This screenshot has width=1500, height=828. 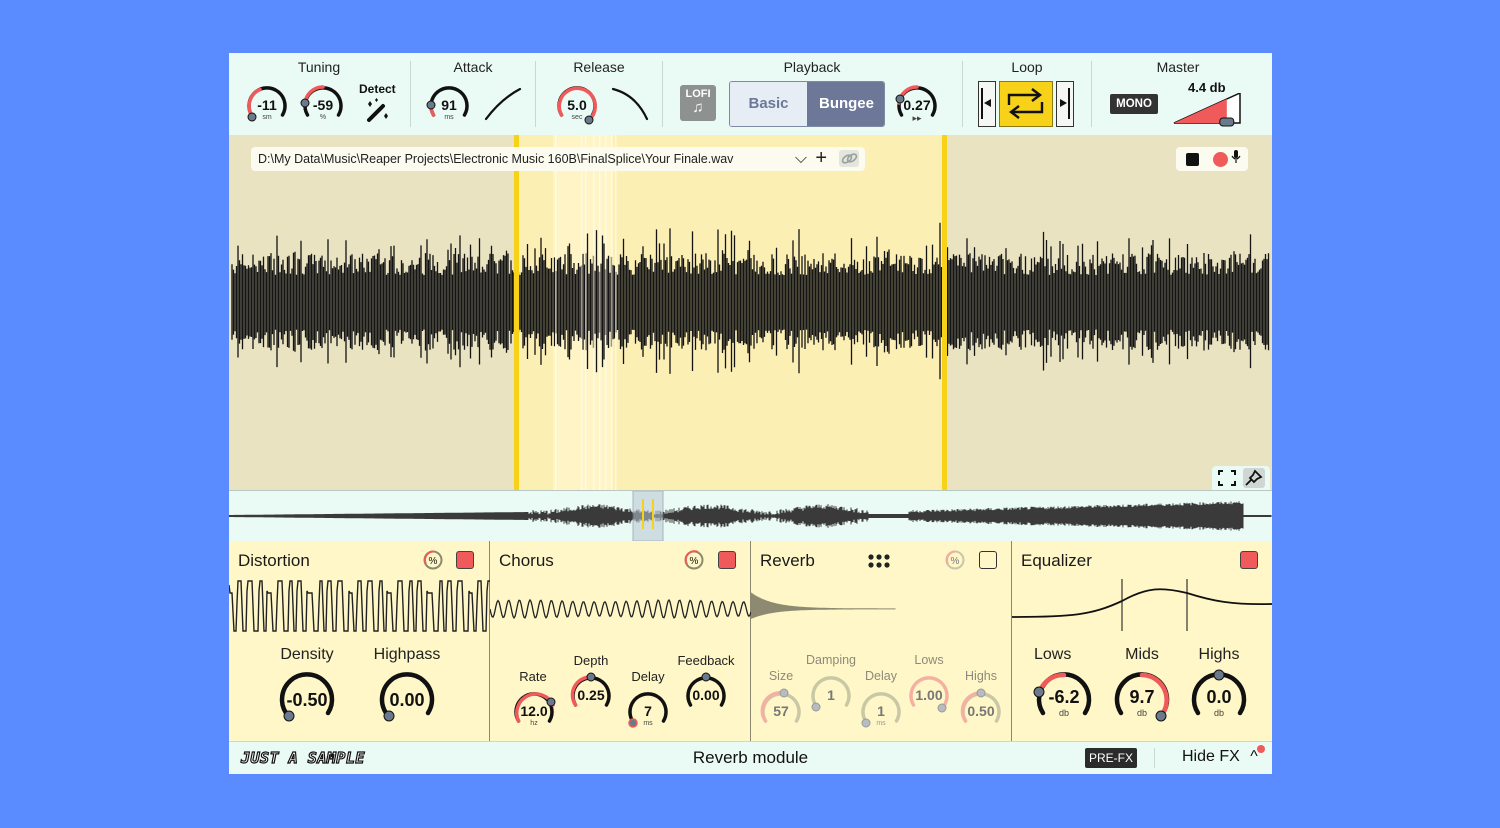 What do you see at coordinates (1064, 697) in the screenshot?
I see `eq-lows-value: -6.2` at bounding box center [1064, 697].